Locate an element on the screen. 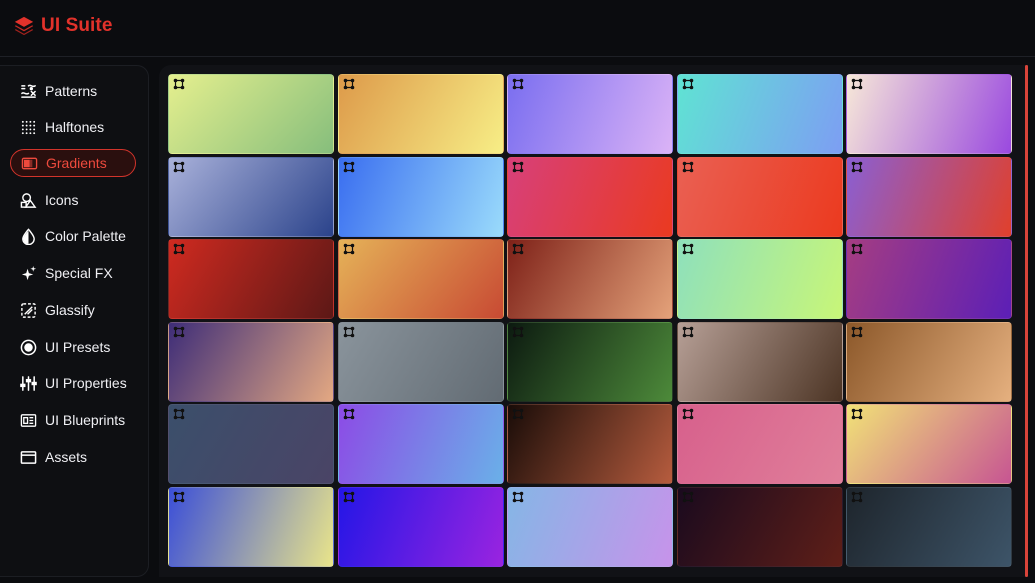 The image size is (1035, 583). sidebar-item-special-fx: Special FX is located at coordinates (73, 273).